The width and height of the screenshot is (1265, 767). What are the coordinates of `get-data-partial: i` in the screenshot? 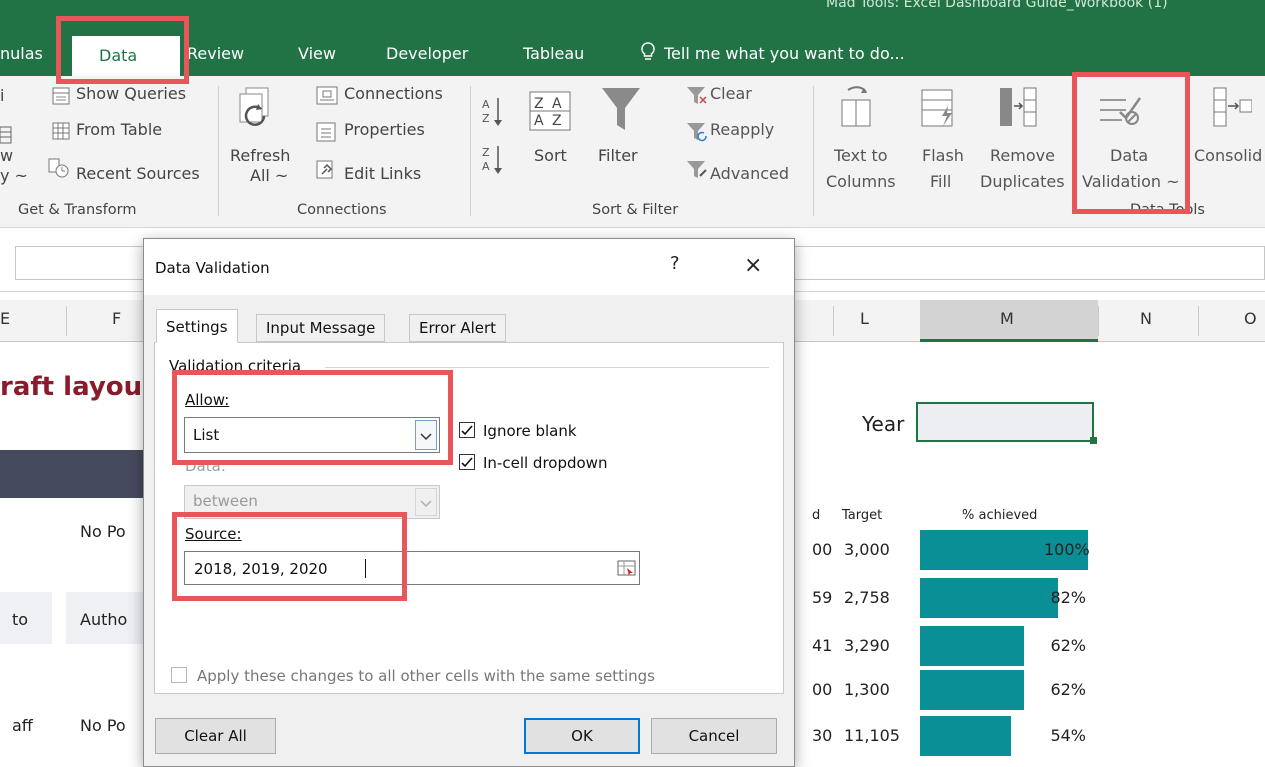 It's located at (2, 95).